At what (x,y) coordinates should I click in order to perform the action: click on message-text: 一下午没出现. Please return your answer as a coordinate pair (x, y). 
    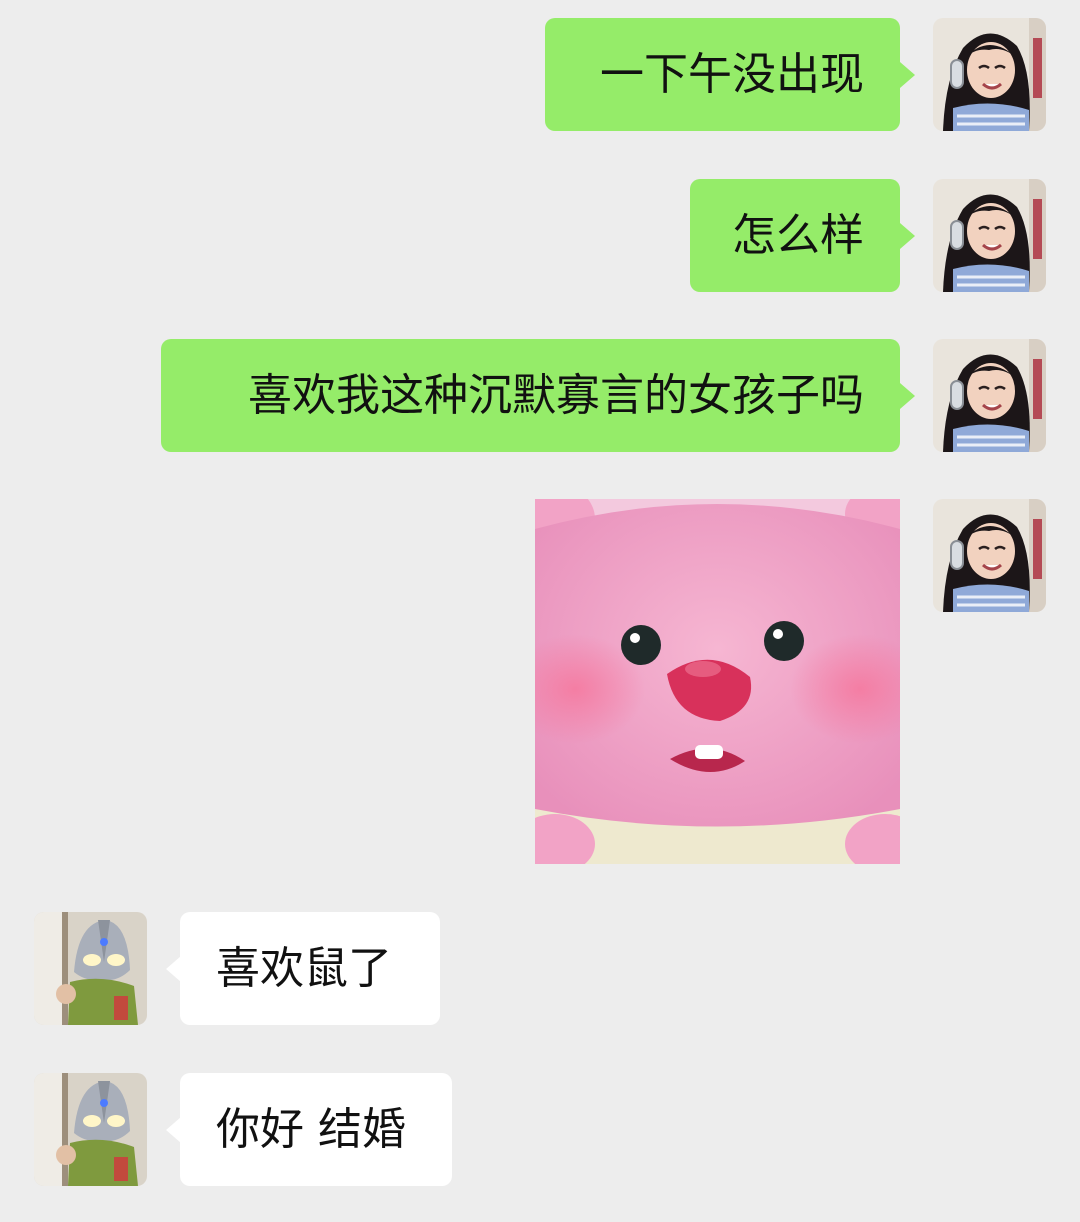
    Looking at the image, I should click on (732, 74).